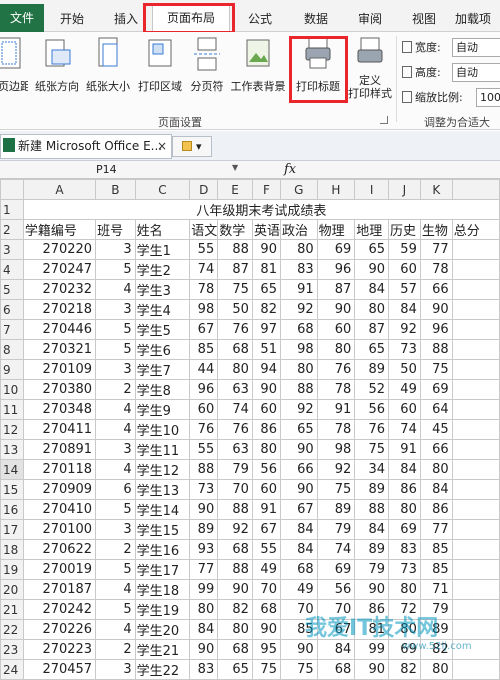  What do you see at coordinates (436, 589) in the screenshot?
I see `data-cell: 71` at bounding box center [436, 589].